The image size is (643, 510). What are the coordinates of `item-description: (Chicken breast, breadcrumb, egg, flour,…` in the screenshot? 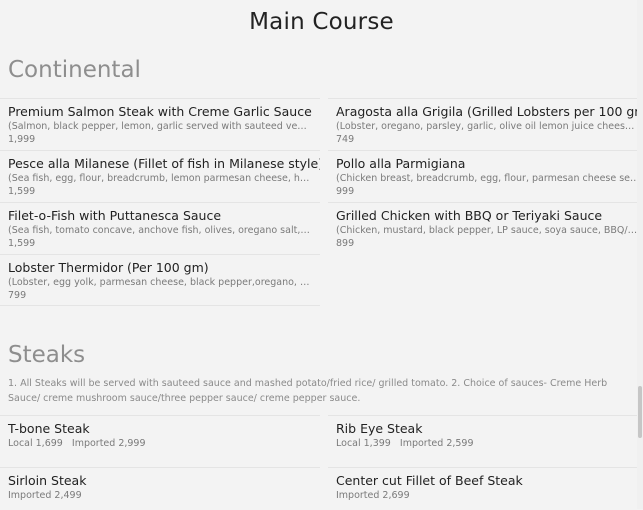 It's located at (488, 178).